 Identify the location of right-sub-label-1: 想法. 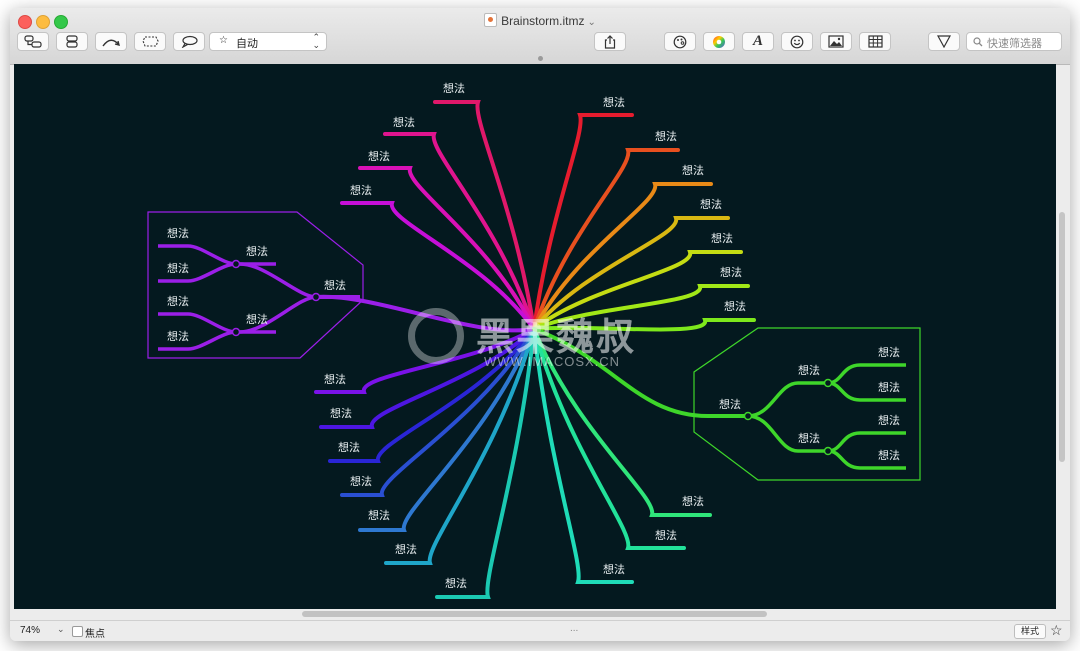
(809, 438).